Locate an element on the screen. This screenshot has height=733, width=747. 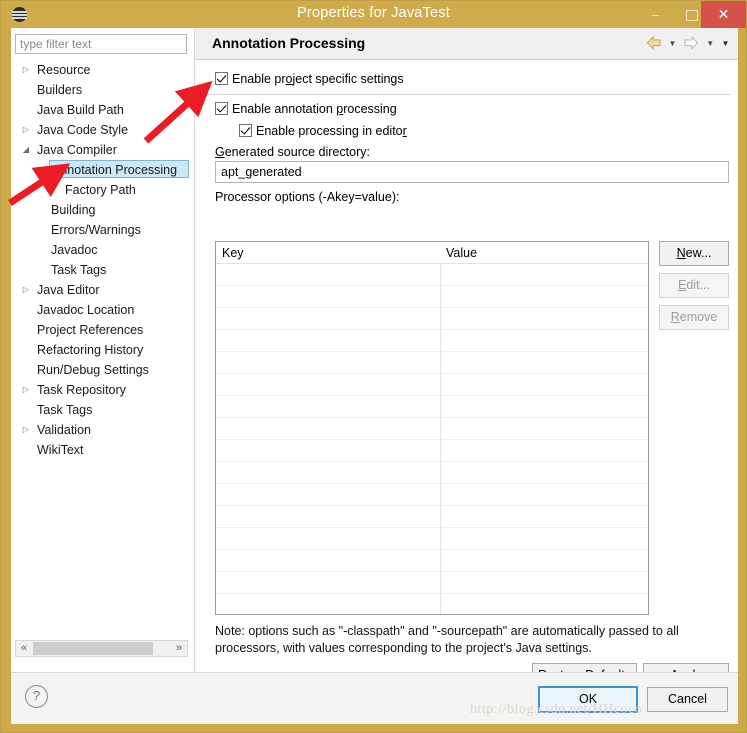
sidebar-item-label: Errors/Warnings is located at coordinates (96, 230).